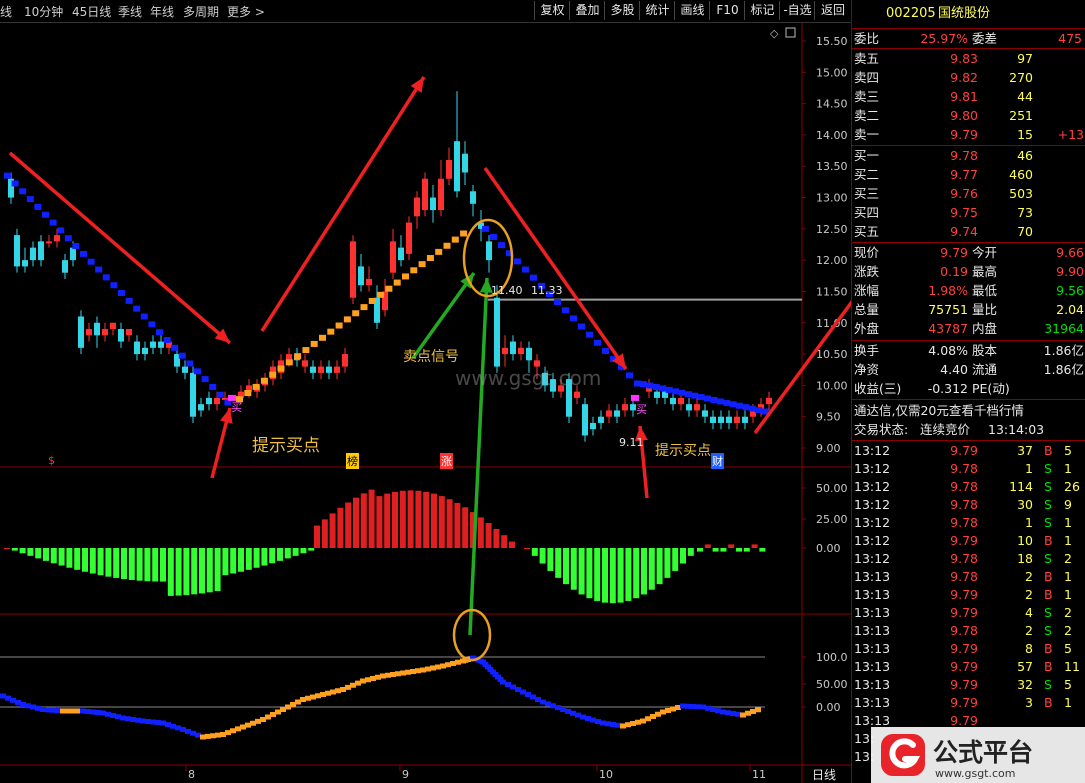 The height and width of the screenshot is (783, 1085). I want to click on tick-row: 13:13 9.79 2 B 1, so click(968, 595).